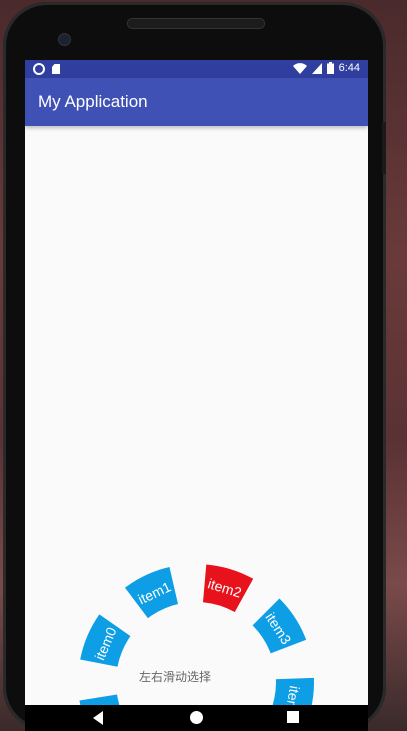 The width and height of the screenshot is (407, 731). I want to click on home-icon, so click(196, 717).